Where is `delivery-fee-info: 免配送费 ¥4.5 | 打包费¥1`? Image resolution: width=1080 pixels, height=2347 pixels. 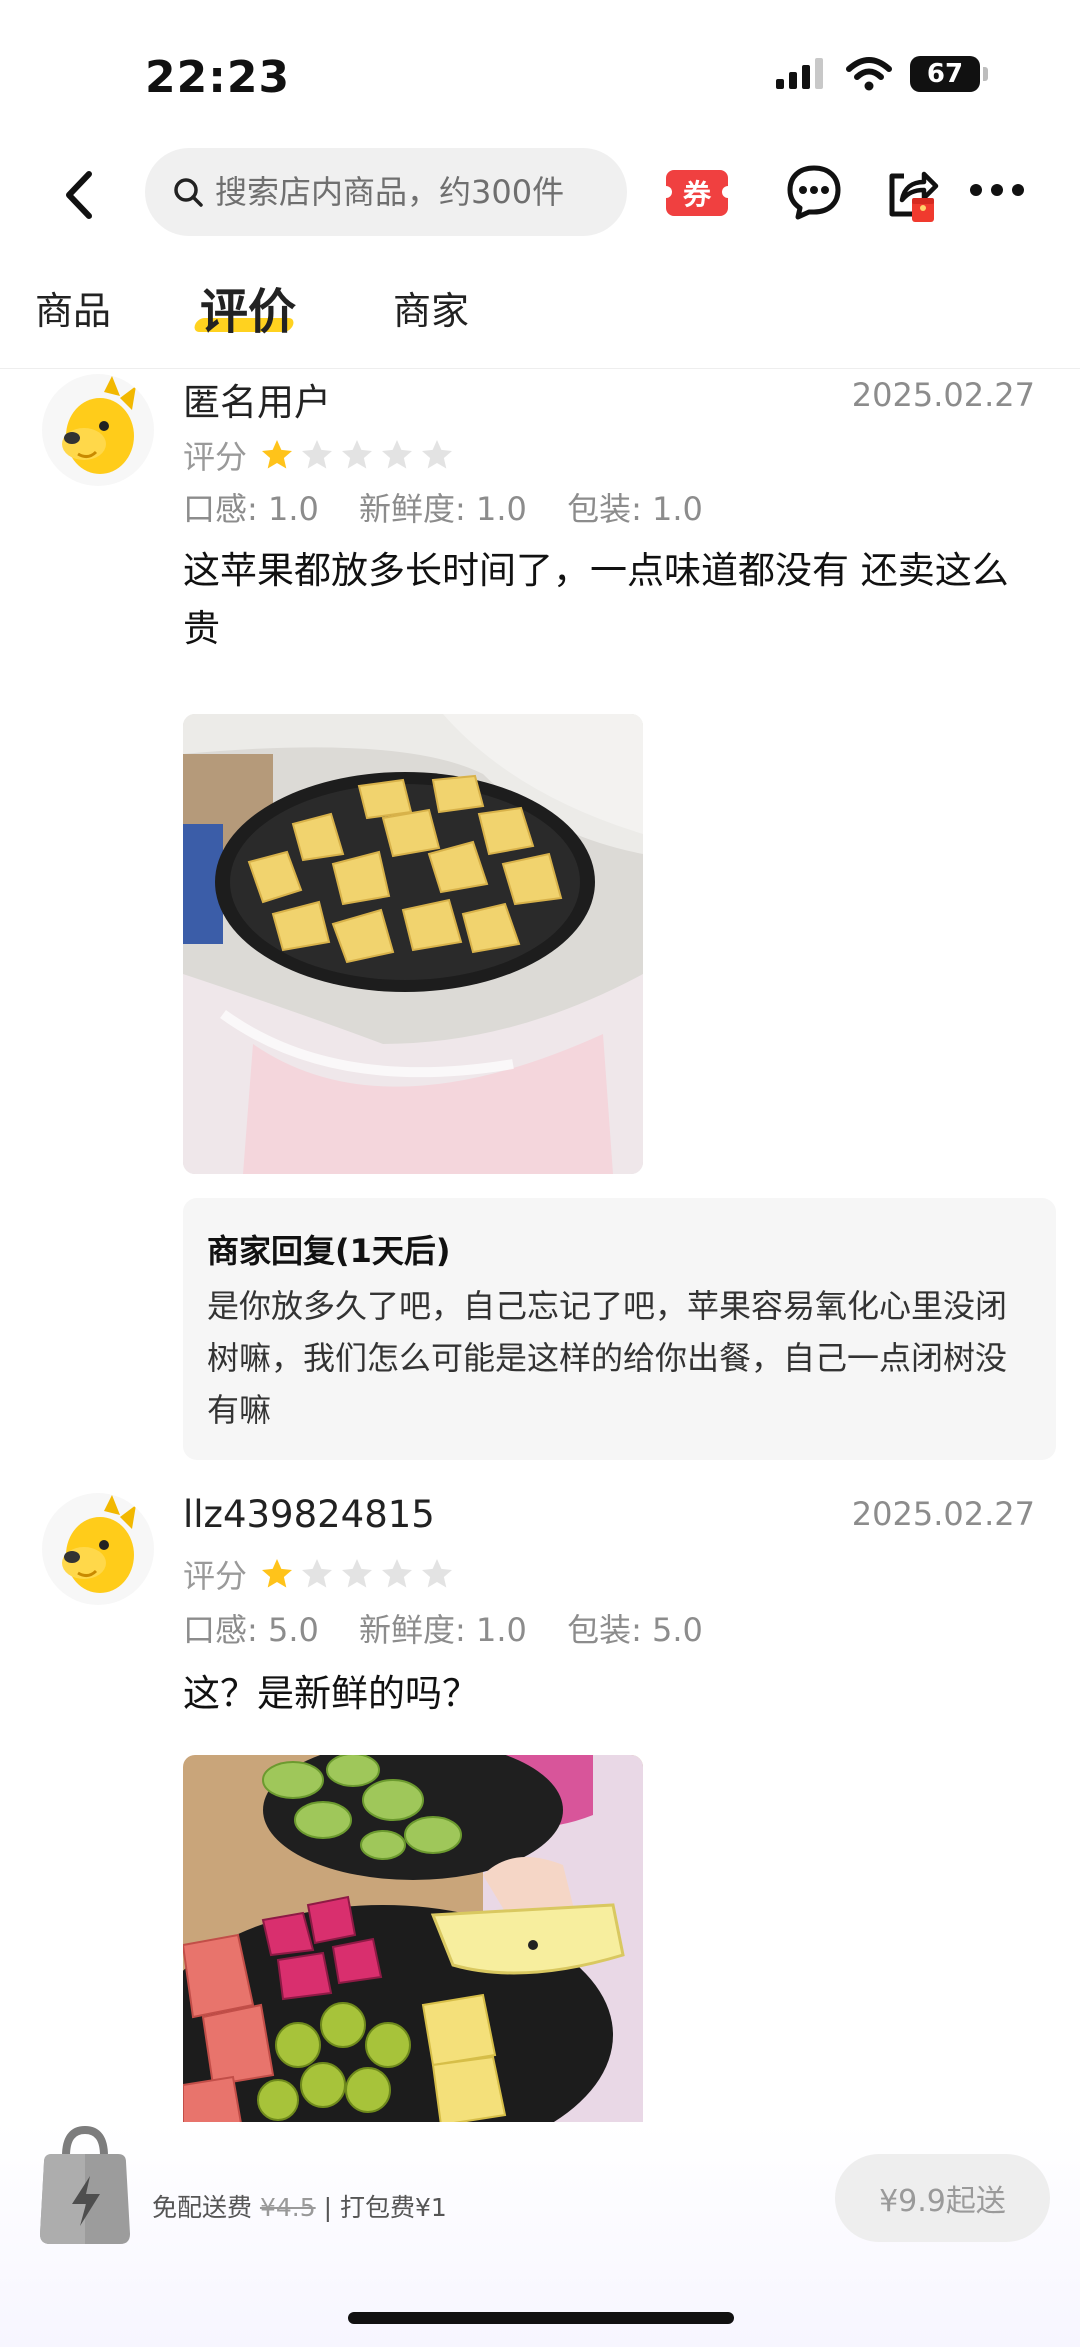
delivery-fee-info: 免配送费 ¥4.5 | 打包费¥1 is located at coordinates (299, 2206).